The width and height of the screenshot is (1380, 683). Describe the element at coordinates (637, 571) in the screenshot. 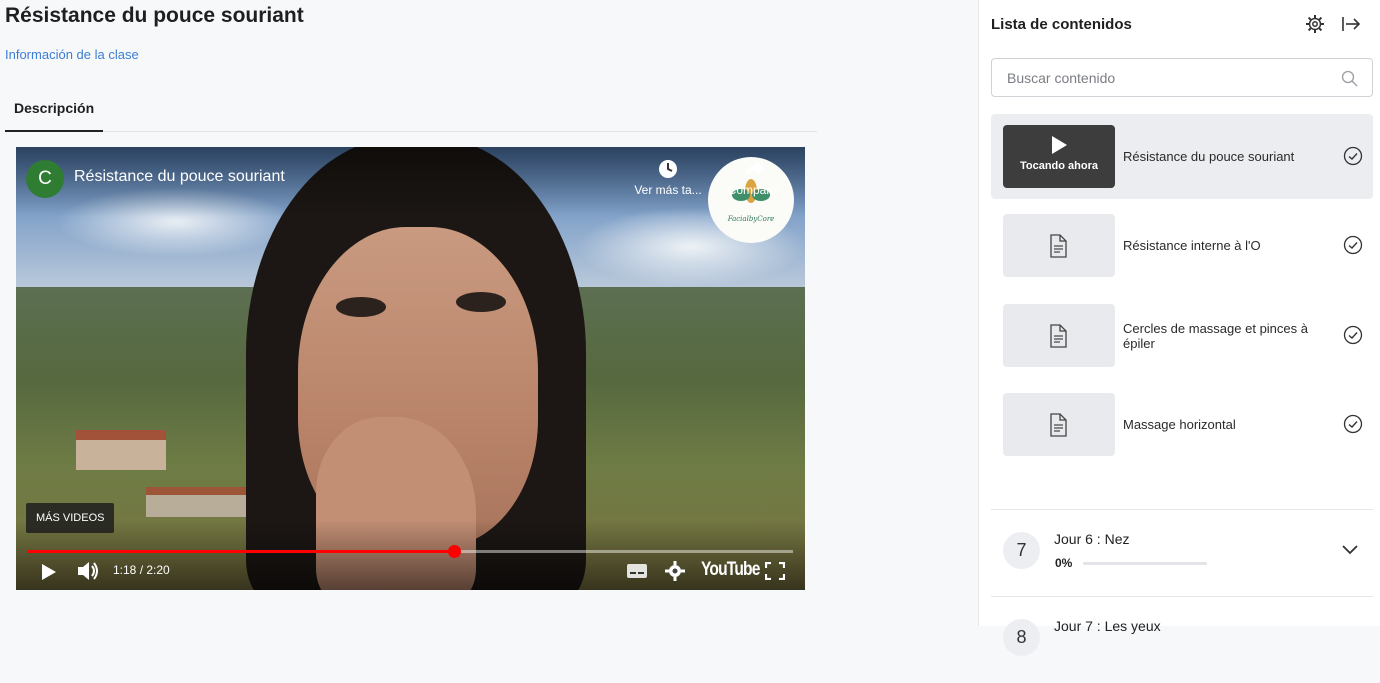

I see `captions-icon` at that location.